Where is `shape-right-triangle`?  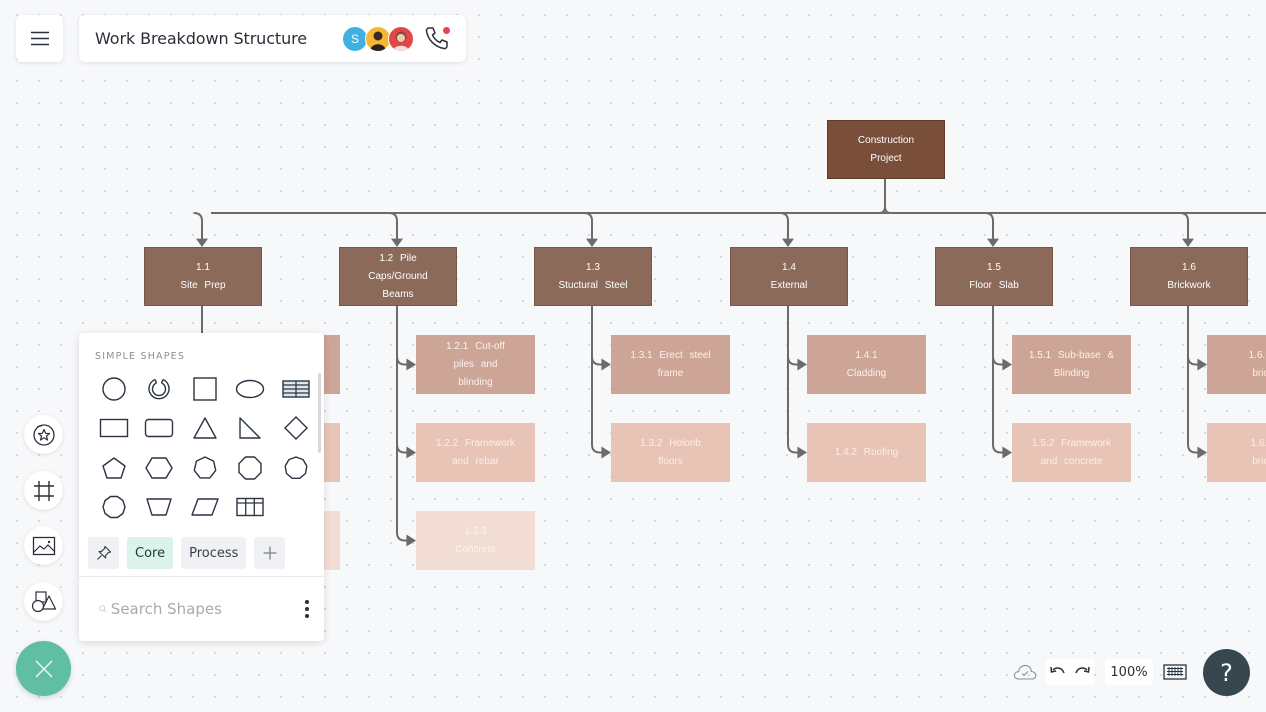
shape-right-triangle is located at coordinates (251, 429).